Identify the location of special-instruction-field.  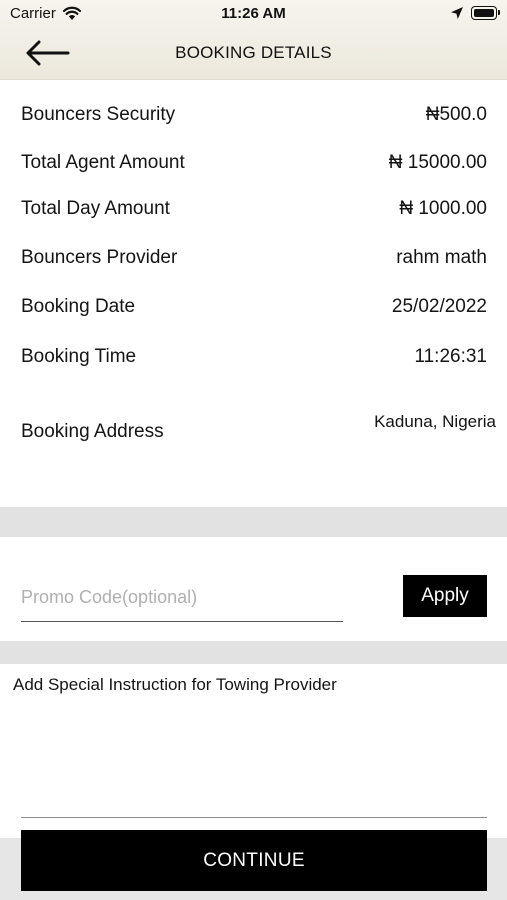
(254, 763).